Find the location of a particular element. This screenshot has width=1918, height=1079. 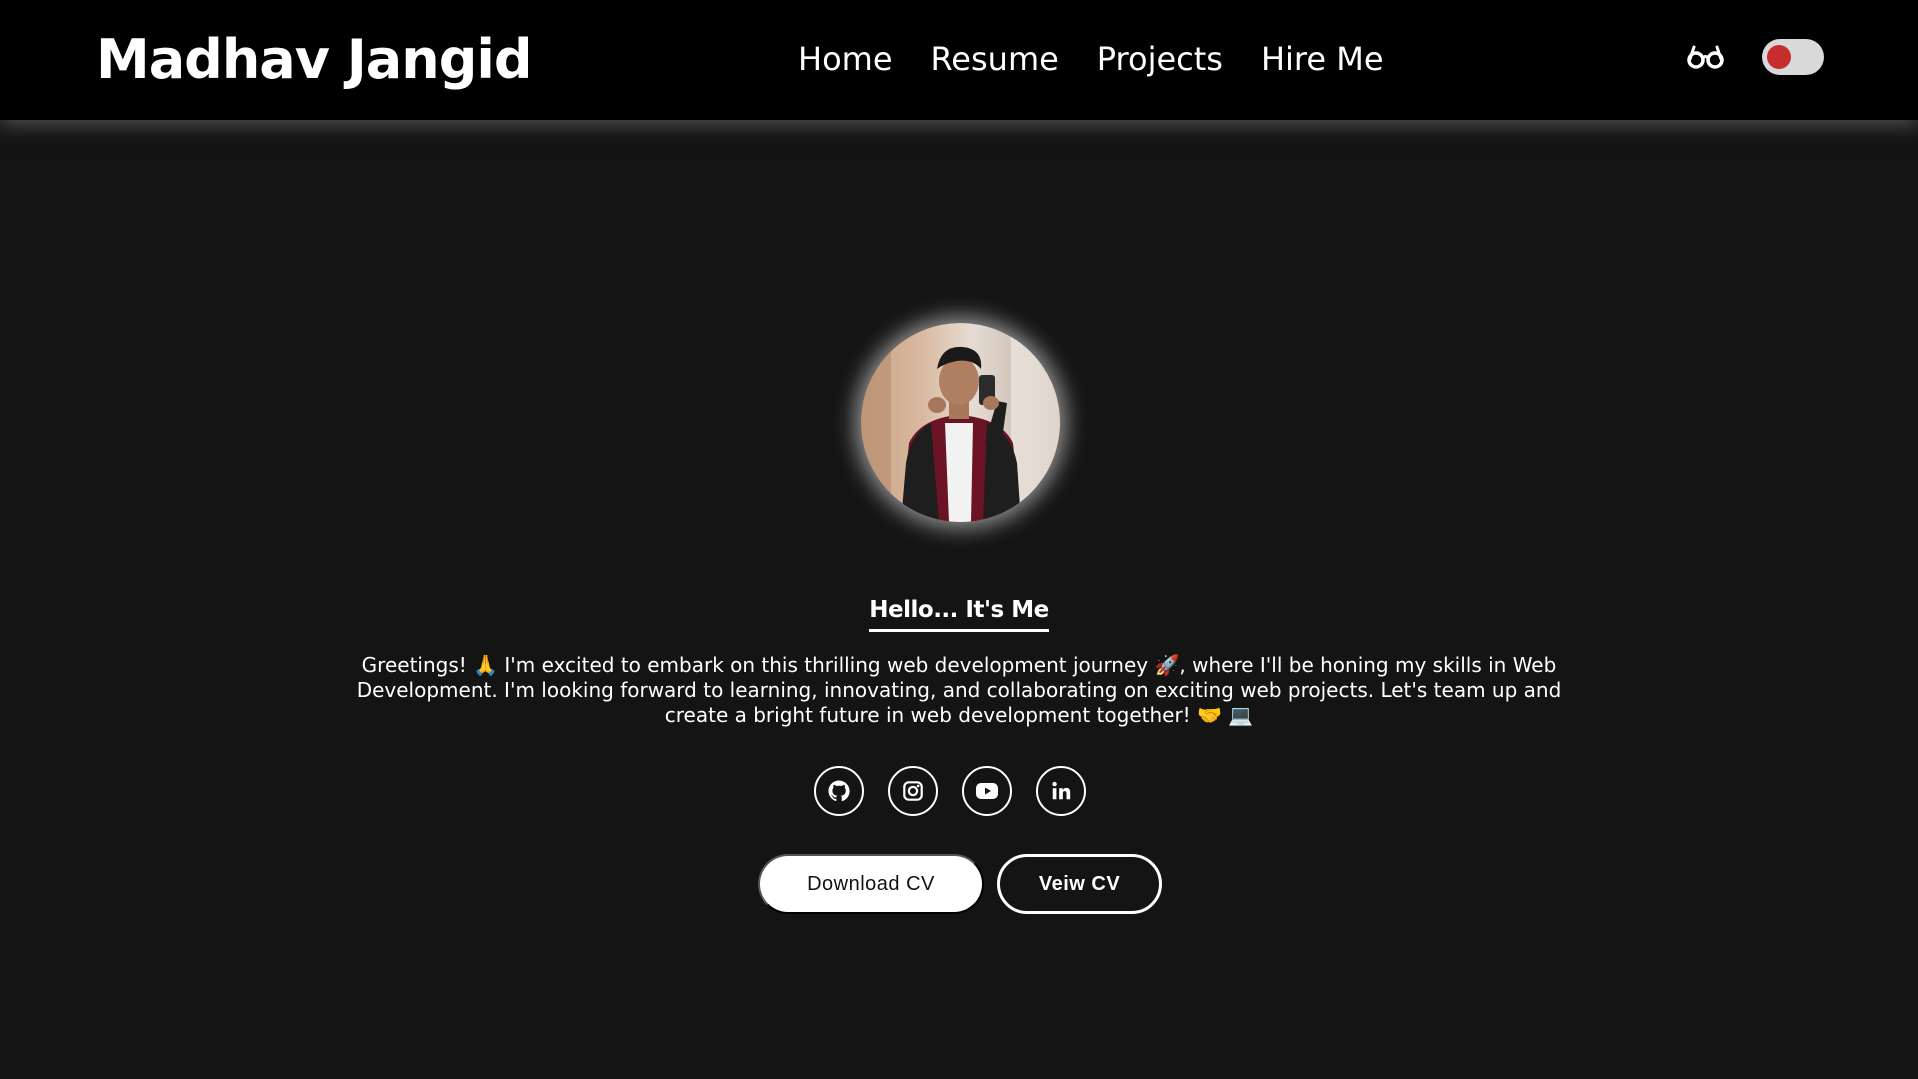

theme-toggle is located at coordinates (1793, 57).